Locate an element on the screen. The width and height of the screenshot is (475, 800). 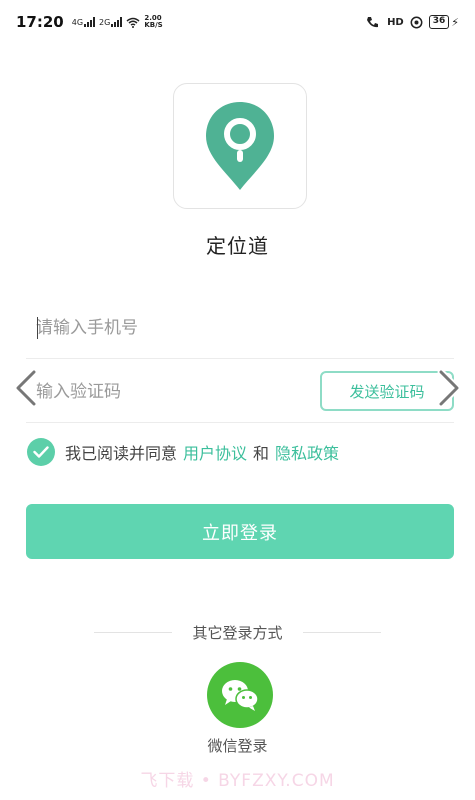
user-agreement-link: 用户协议 is located at coordinates (215, 452).